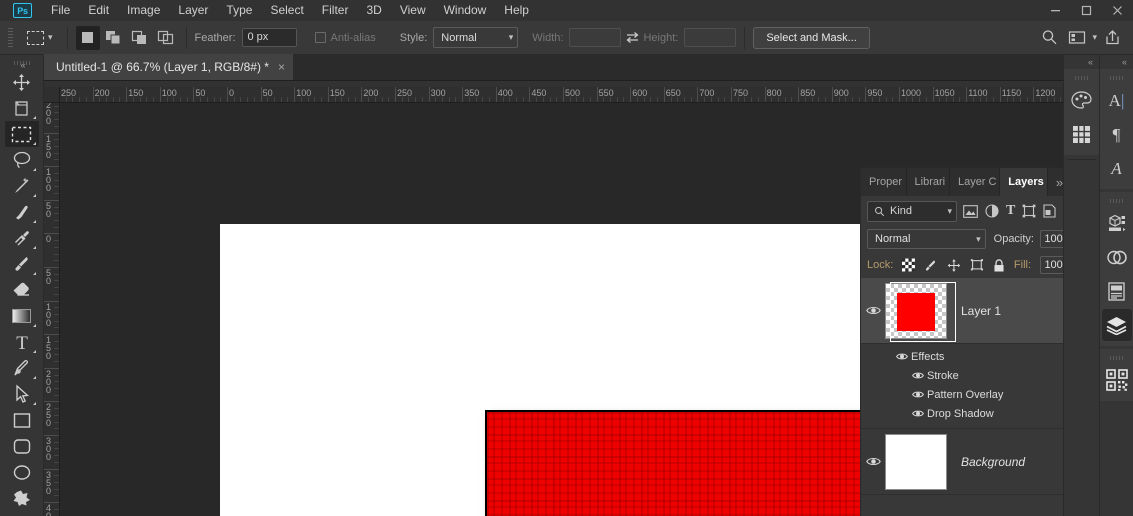 The width and height of the screenshot is (1133, 516). What do you see at coordinates (1029, 211) in the screenshot?
I see `shape-layers-filter-icon` at bounding box center [1029, 211].